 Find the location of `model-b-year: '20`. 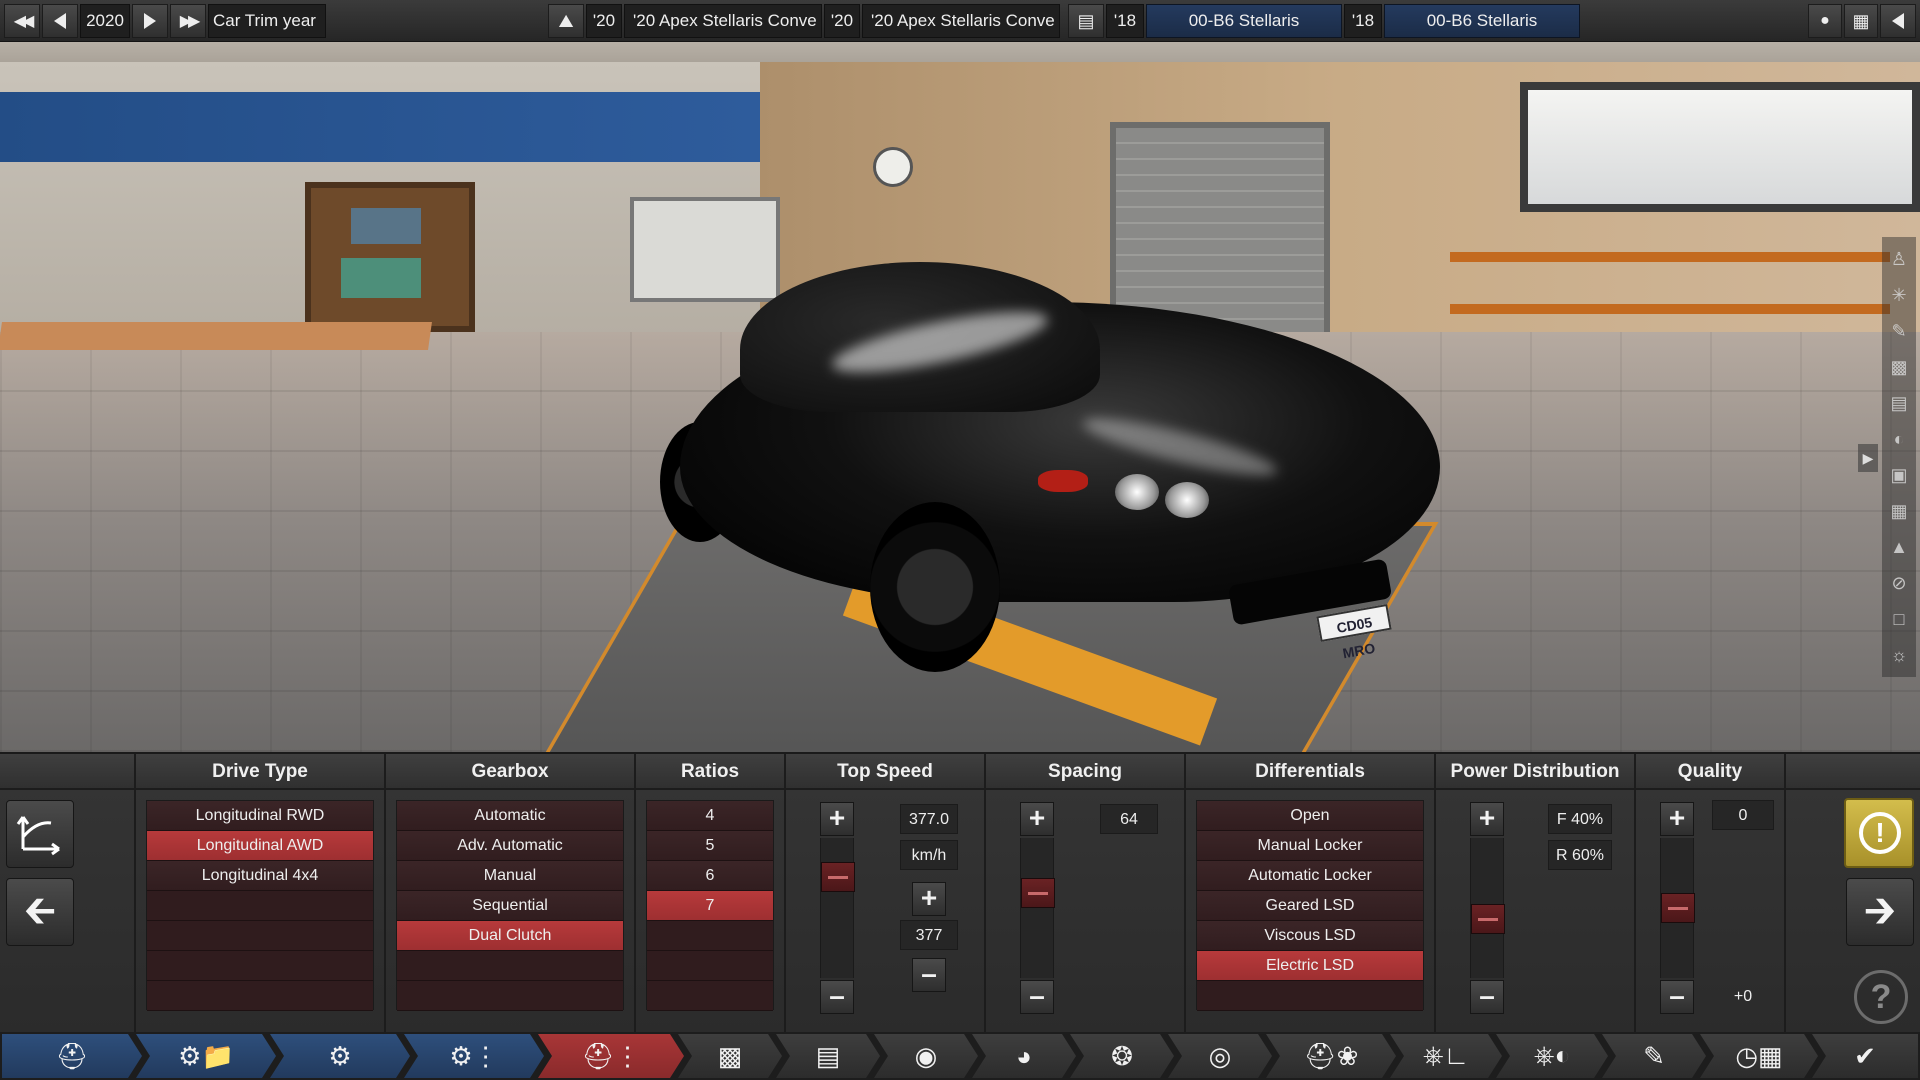

model-b-year: '20 is located at coordinates (842, 21).